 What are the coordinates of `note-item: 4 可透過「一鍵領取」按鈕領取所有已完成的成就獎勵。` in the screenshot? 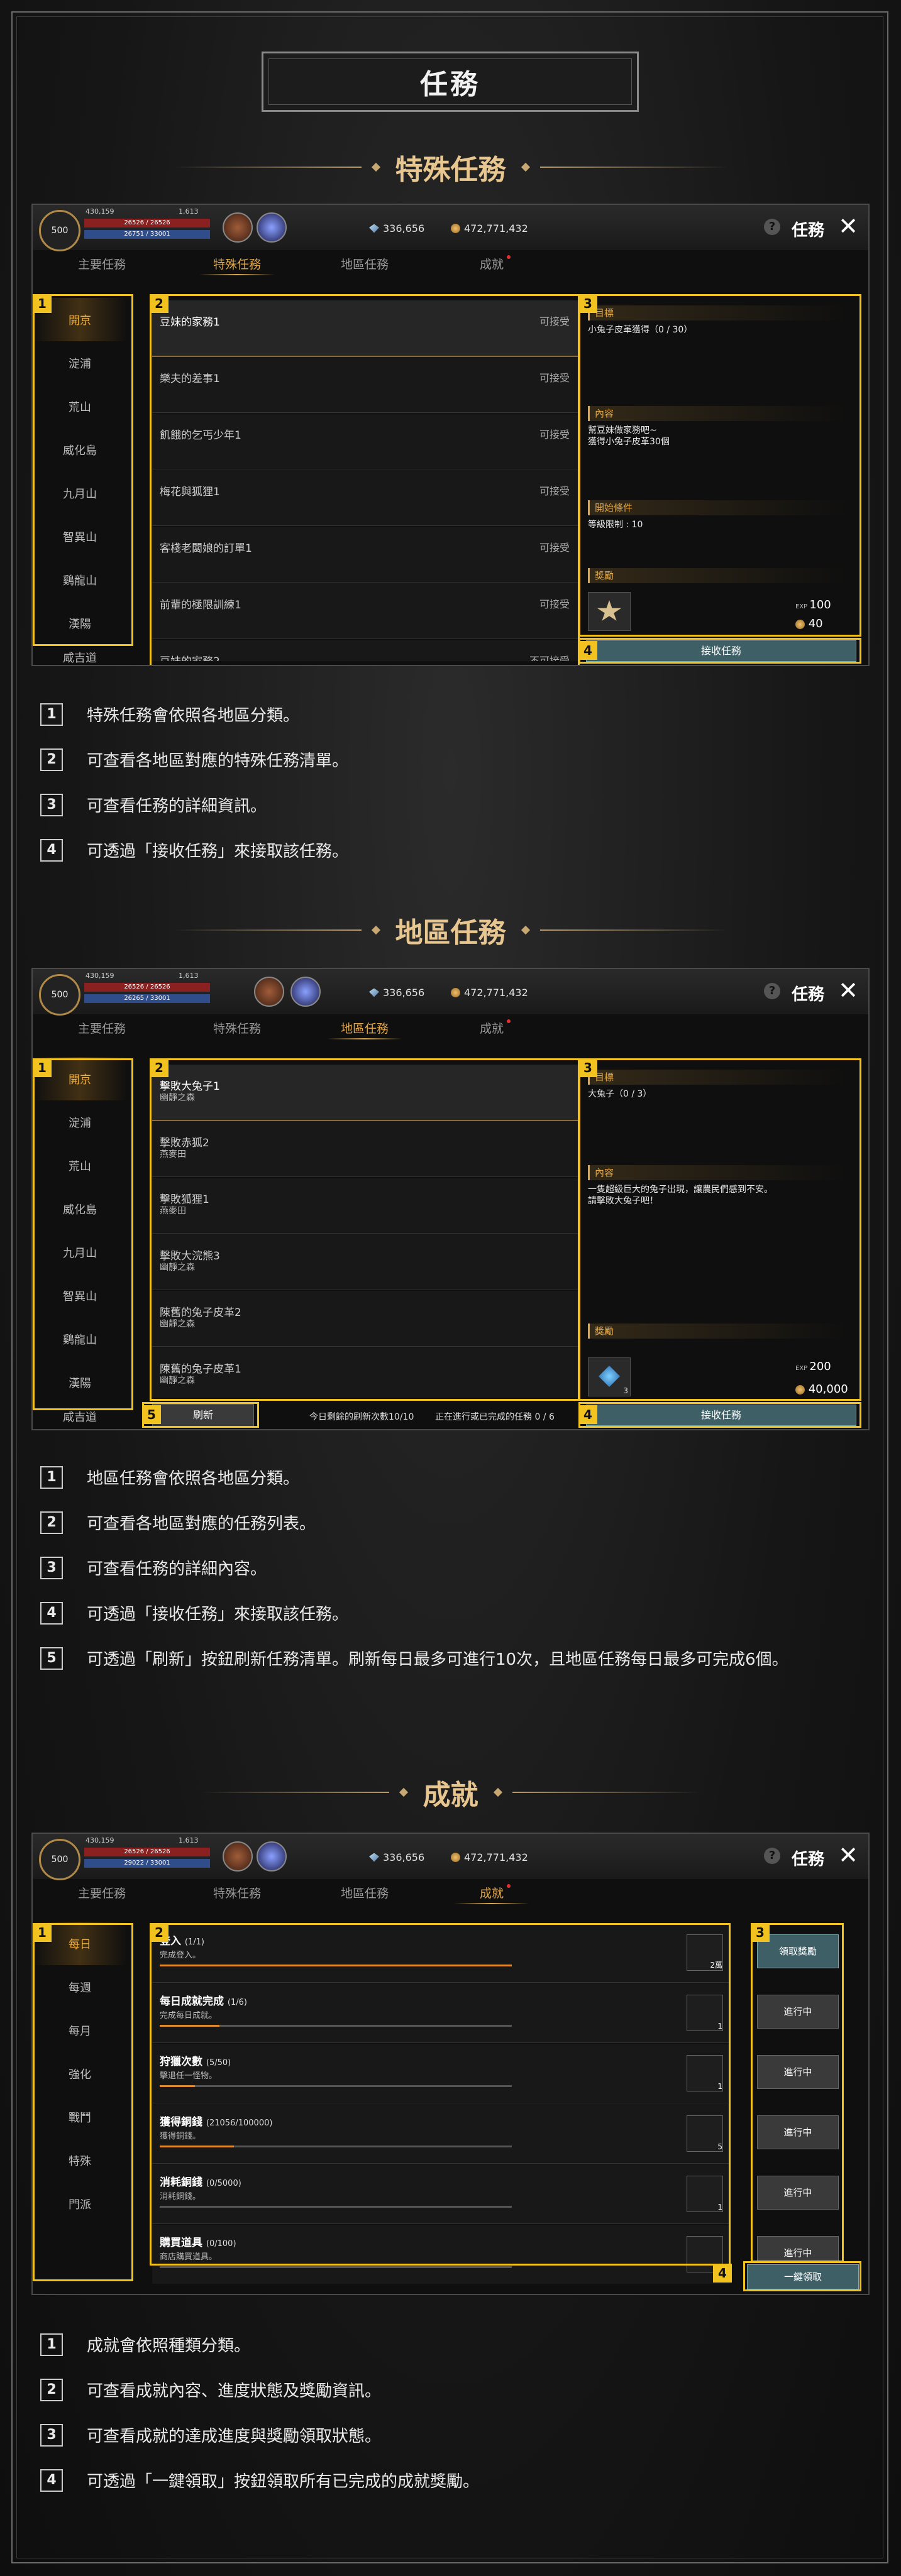 It's located at (259, 2480).